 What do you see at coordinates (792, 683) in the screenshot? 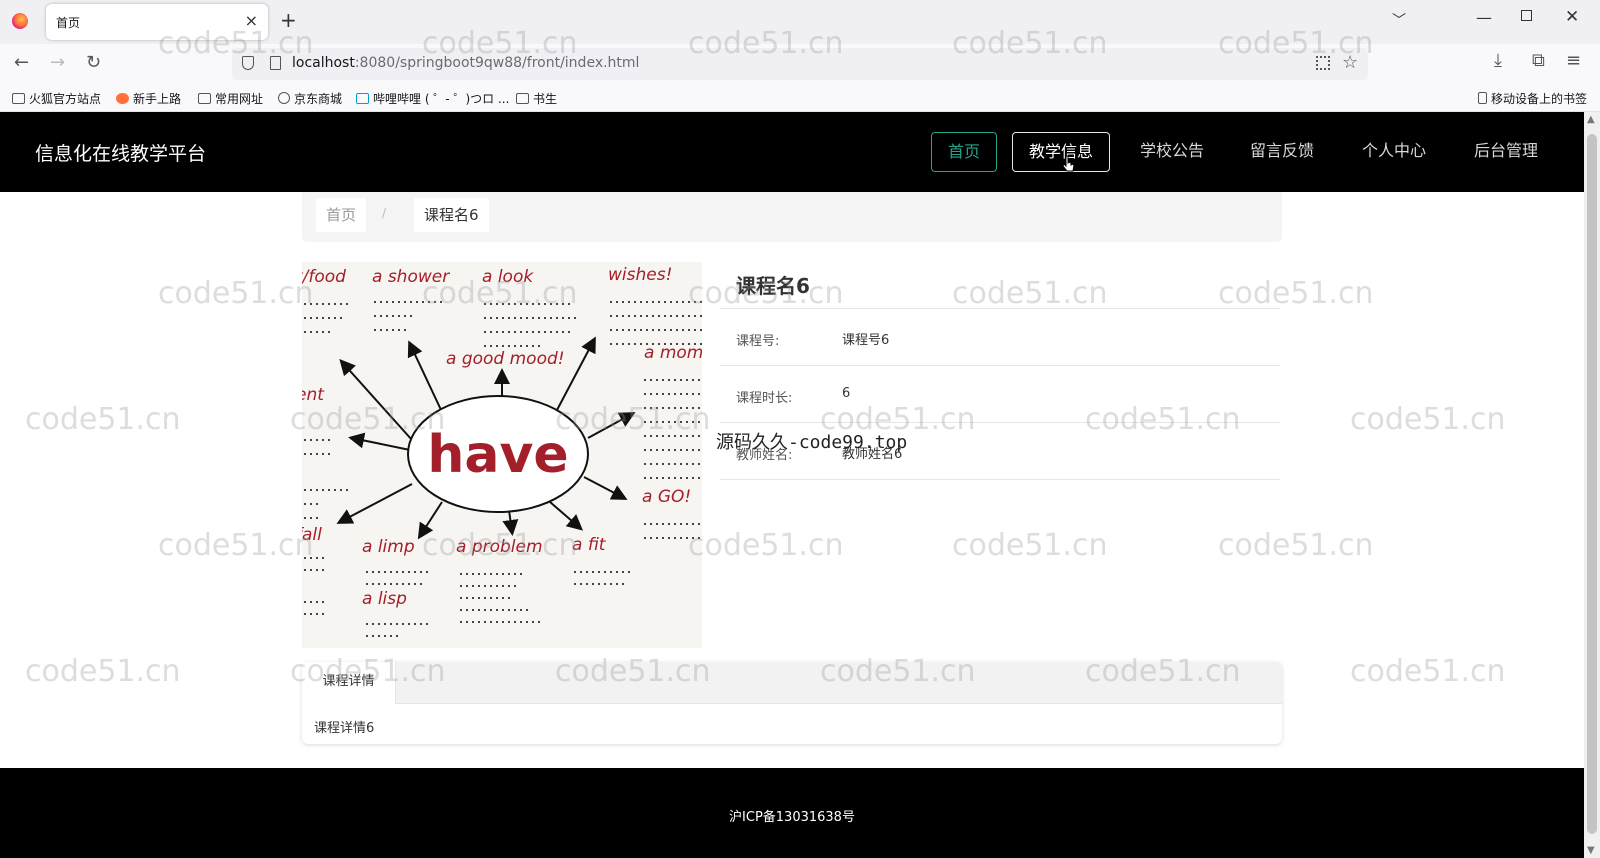
I see `tabs-header: 课程详情` at bounding box center [792, 683].